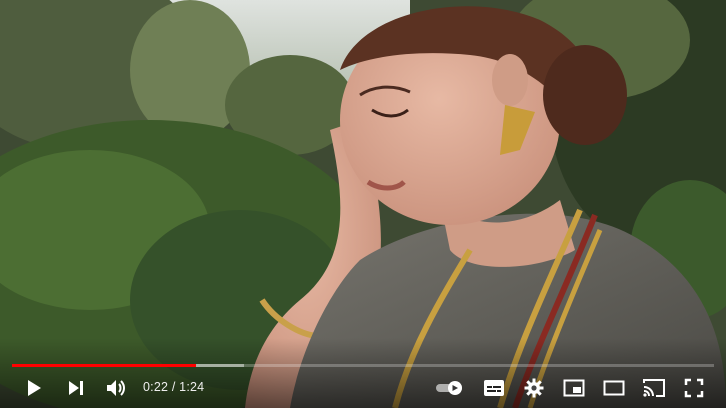  Describe the element at coordinates (156, 387) in the screenshot. I see `current-time: 0:22` at that location.